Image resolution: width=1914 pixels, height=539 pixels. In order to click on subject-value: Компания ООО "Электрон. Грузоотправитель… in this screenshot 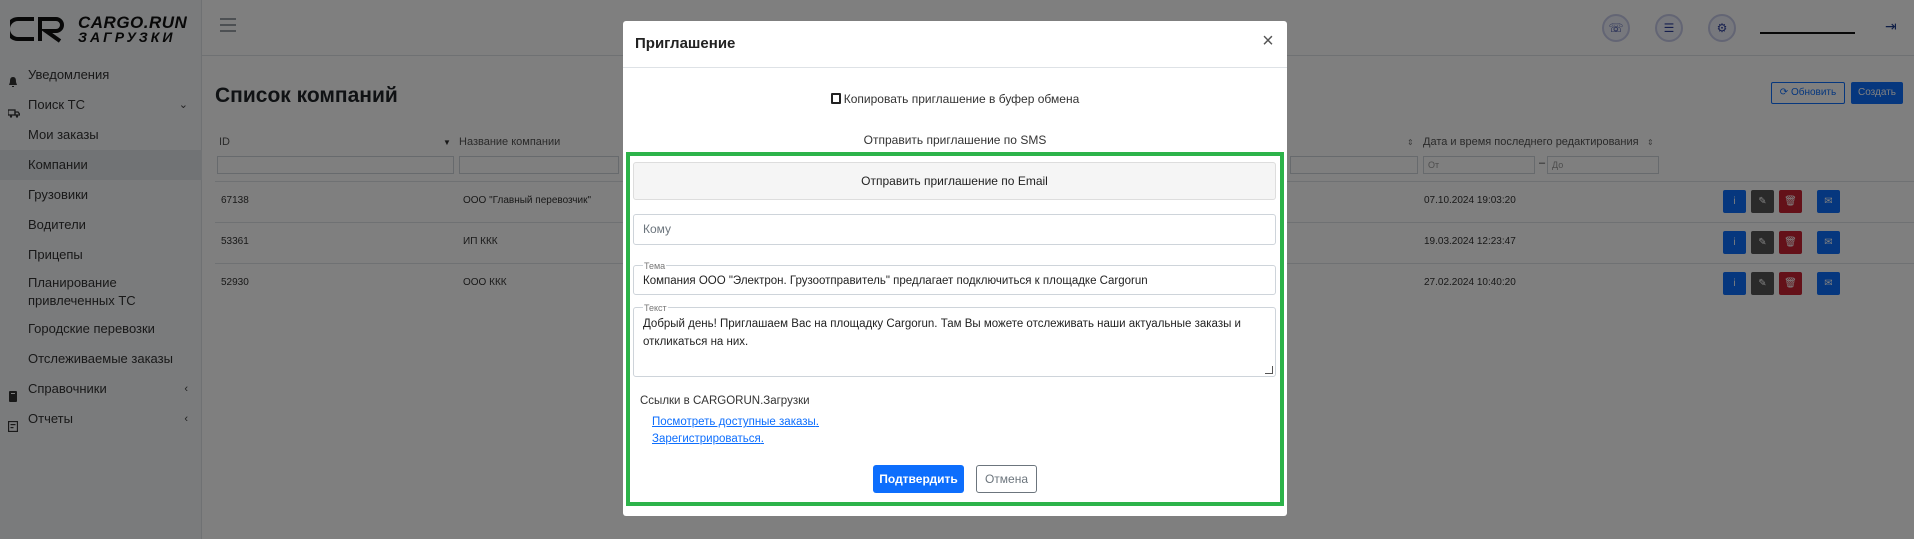, I will do `click(895, 281)`.